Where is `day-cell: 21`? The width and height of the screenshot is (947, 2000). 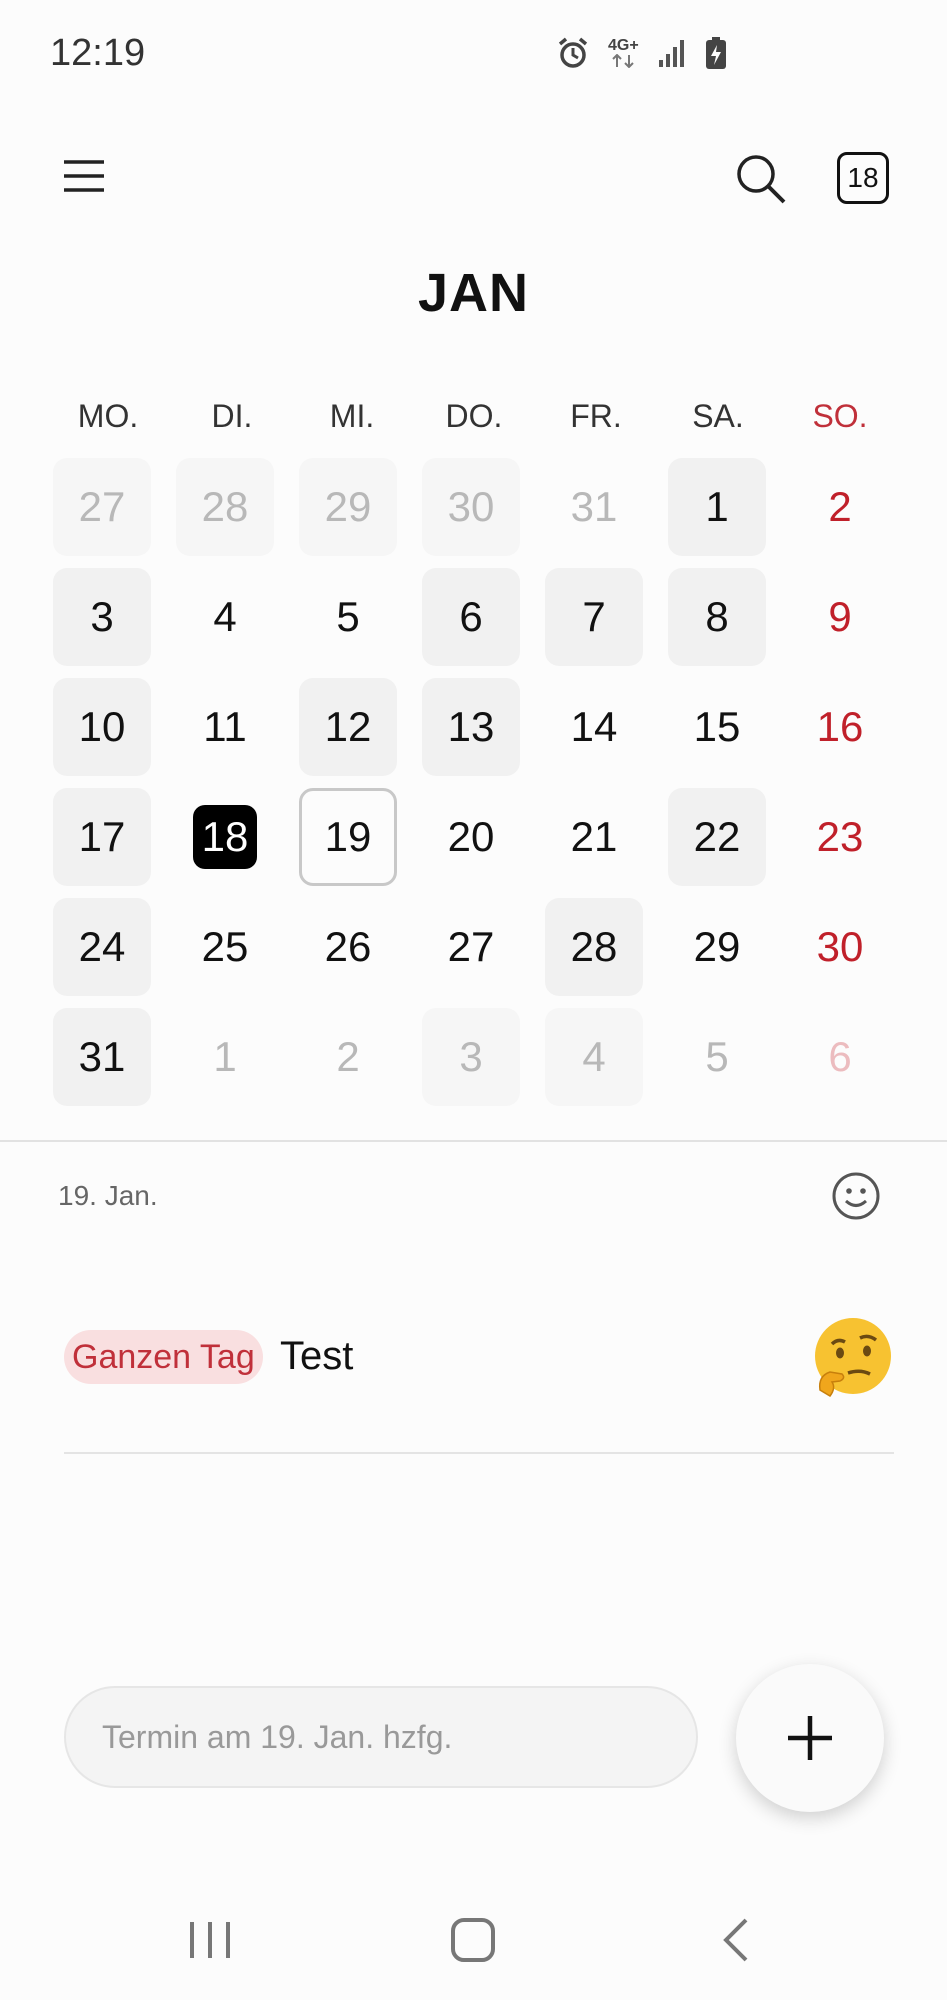
day-cell: 21 is located at coordinates (594, 837).